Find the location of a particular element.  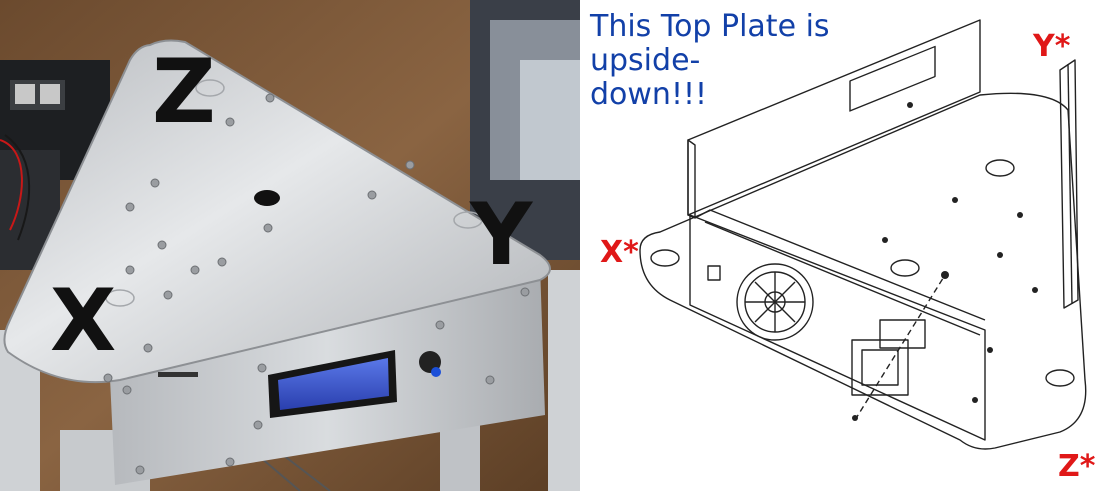

label-y-star: Y* is located at coordinates (1052, 46).